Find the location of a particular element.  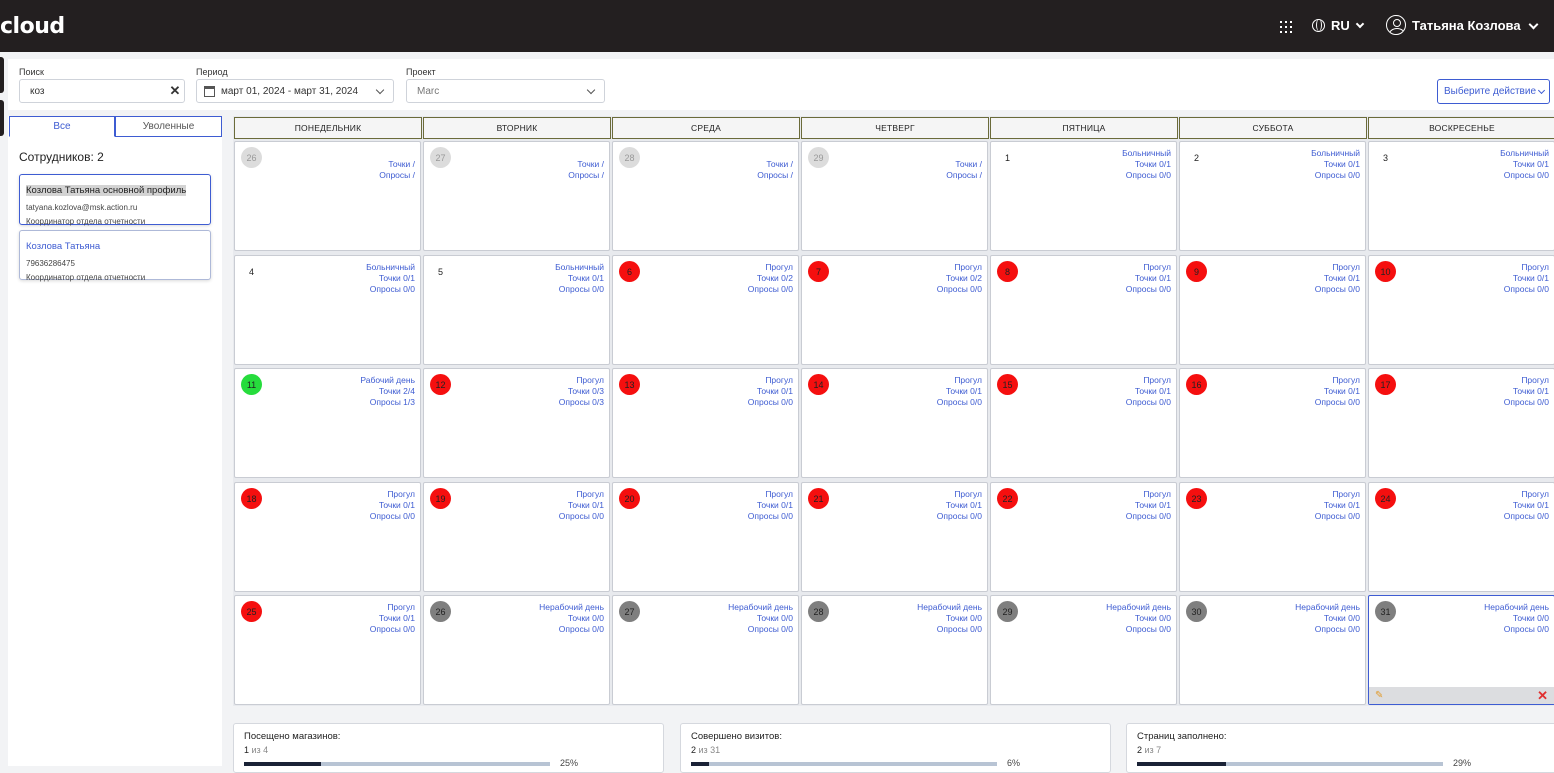

calendar-day-cell: 29 Нерабочий день Точки 0/0 Опросы 0/0 is located at coordinates (1083, 650).